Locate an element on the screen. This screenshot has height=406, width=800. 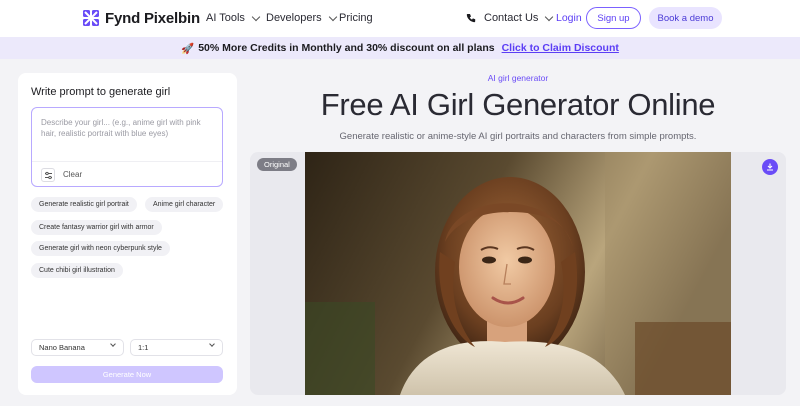
login-link: Login is located at coordinates (569, 18).